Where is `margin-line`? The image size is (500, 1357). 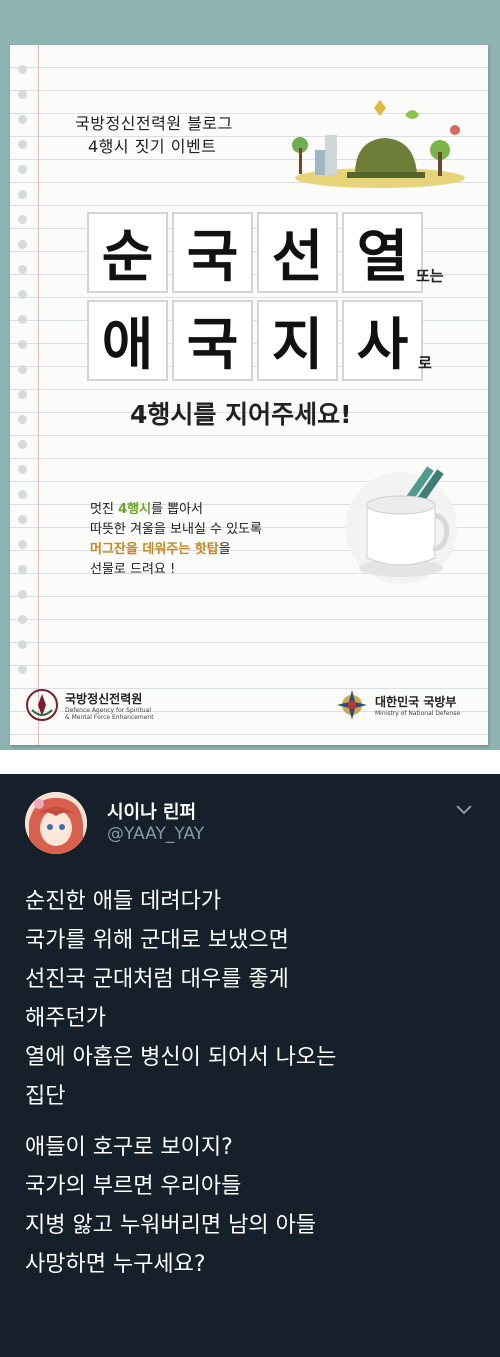
margin-line is located at coordinates (38, 395).